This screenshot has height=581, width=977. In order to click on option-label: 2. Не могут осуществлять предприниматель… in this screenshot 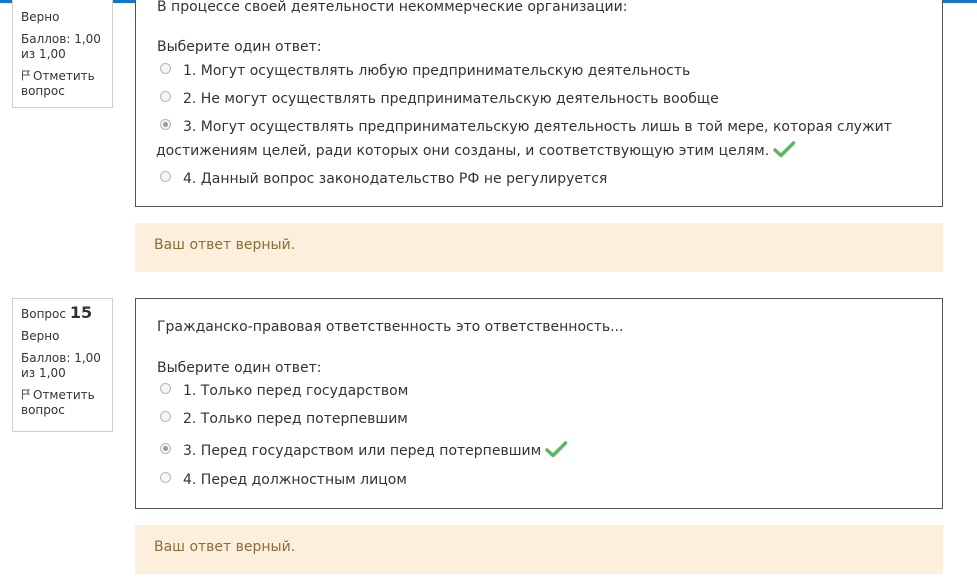, I will do `click(451, 99)`.